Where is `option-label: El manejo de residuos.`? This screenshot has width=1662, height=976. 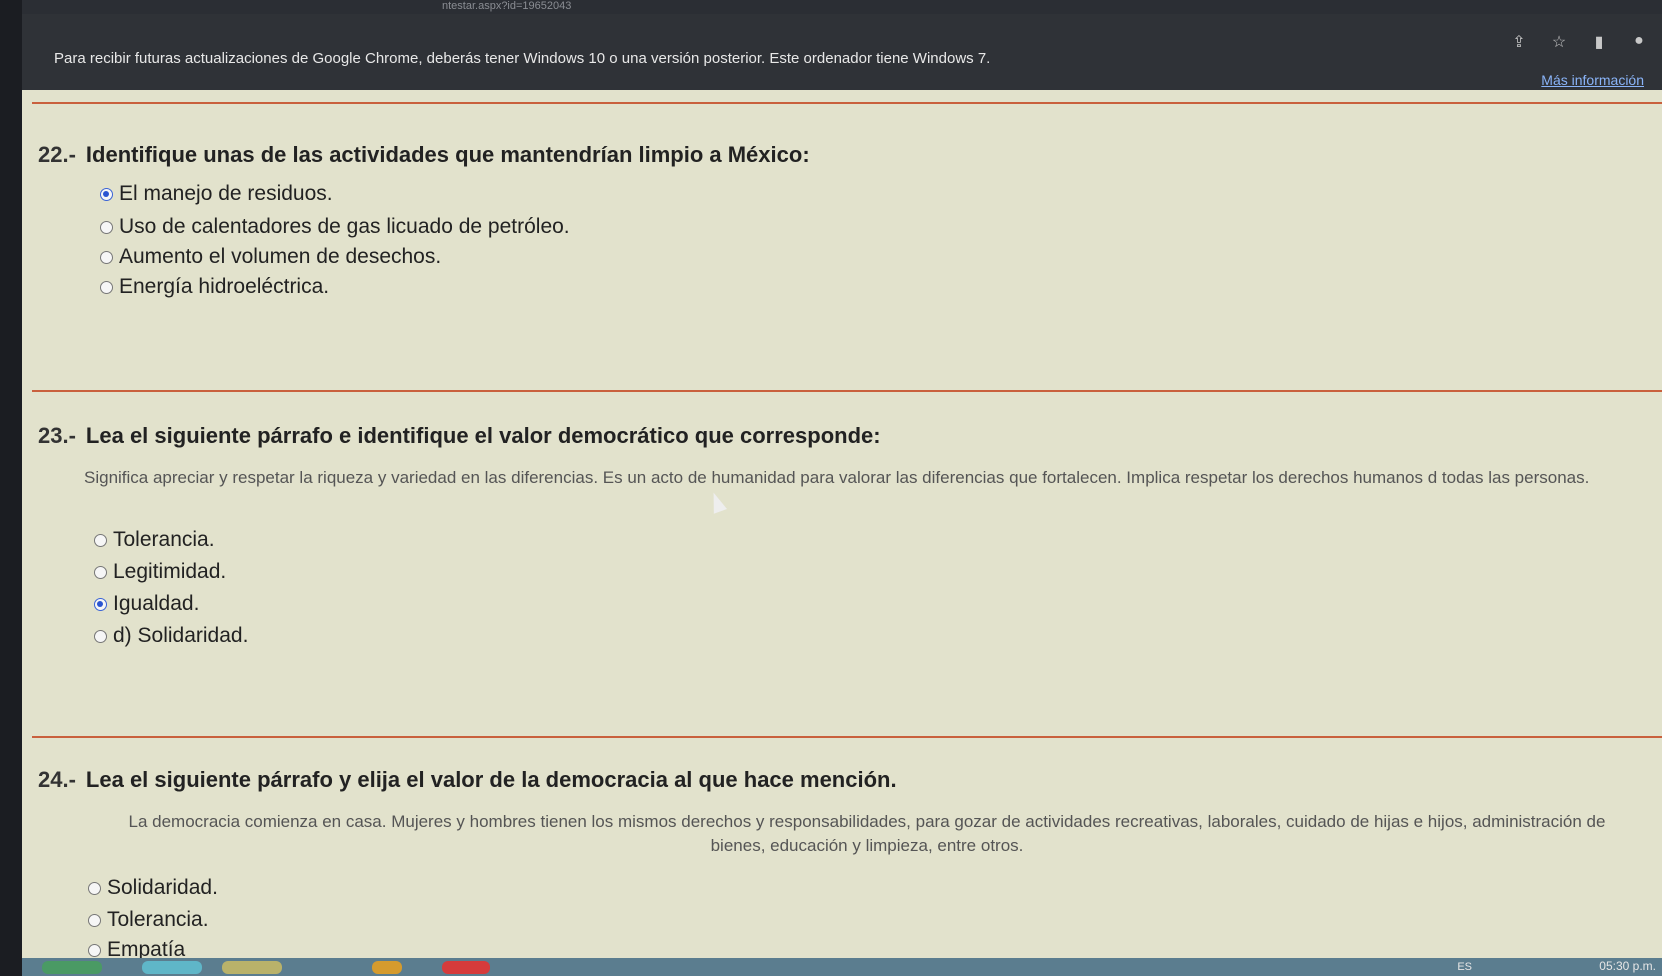 option-label: El manejo de residuos. is located at coordinates (226, 193).